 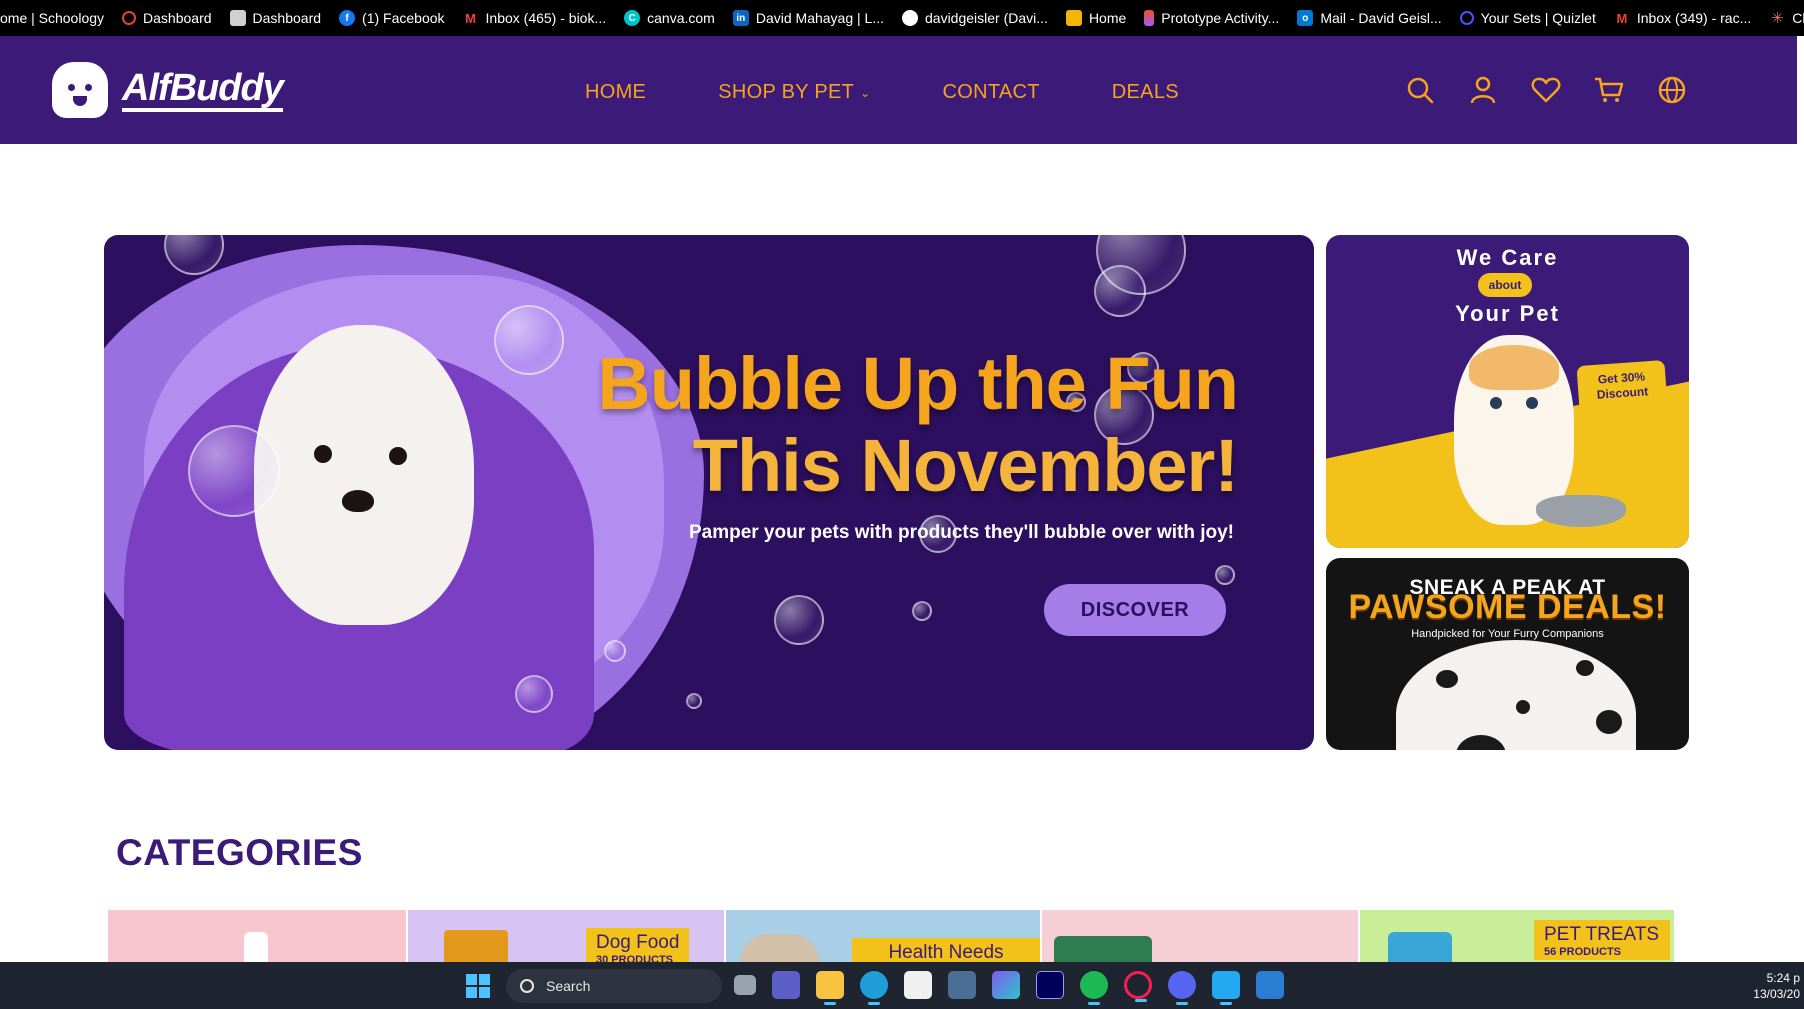 What do you see at coordinates (1507, 607) in the screenshot?
I see `promo-deals-line-2: PAWSOME DEALS!` at bounding box center [1507, 607].